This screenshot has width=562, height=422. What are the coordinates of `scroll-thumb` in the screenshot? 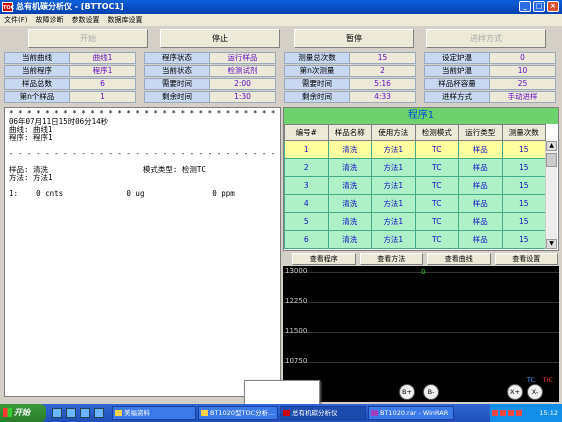 It's located at (551, 160).